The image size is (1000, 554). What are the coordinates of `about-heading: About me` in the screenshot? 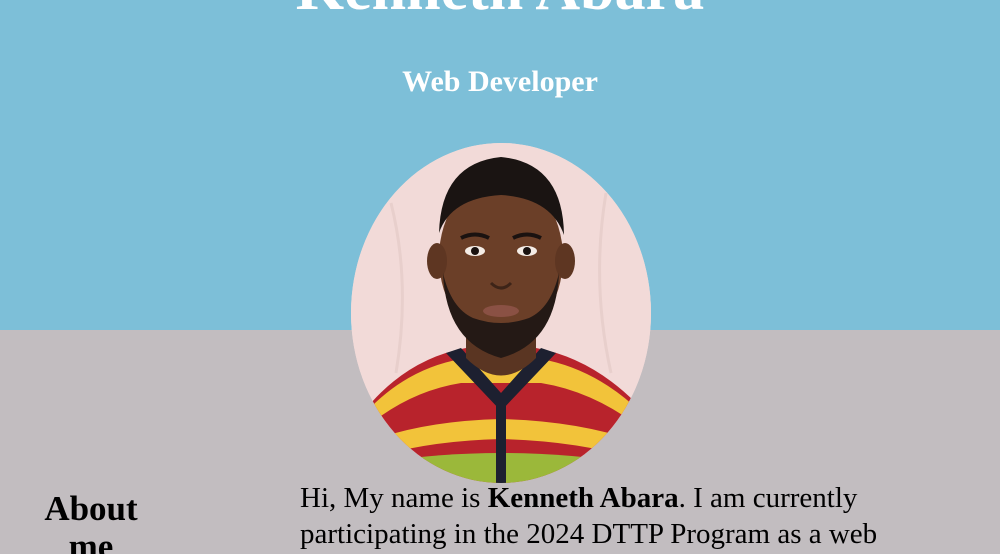 It's located at (91, 521).